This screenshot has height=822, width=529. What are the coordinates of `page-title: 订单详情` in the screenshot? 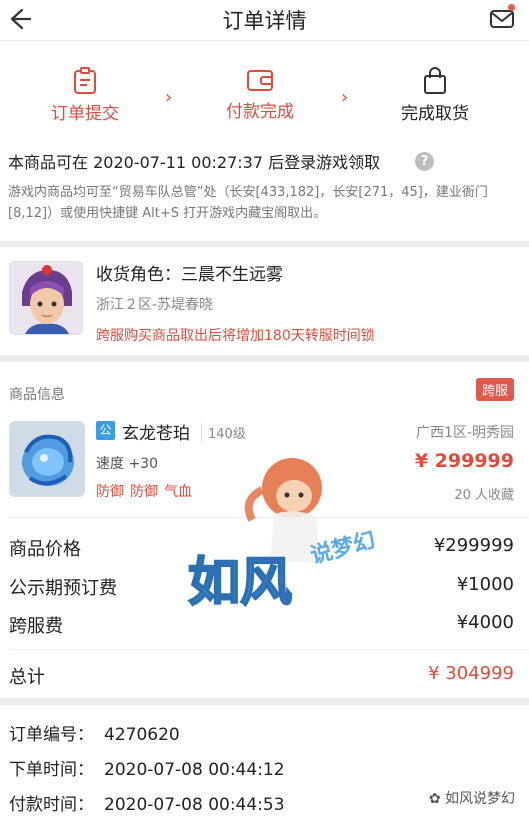 It's located at (264, 21).